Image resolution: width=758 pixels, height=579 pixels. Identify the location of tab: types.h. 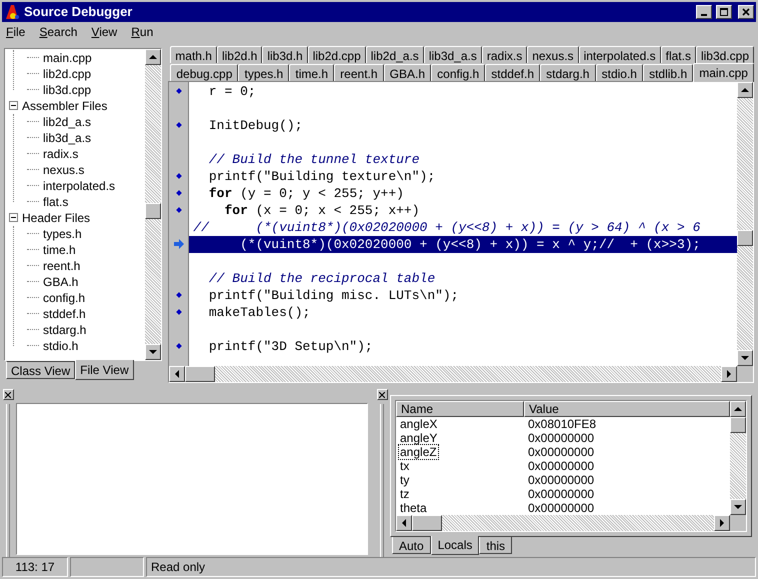
(264, 72).